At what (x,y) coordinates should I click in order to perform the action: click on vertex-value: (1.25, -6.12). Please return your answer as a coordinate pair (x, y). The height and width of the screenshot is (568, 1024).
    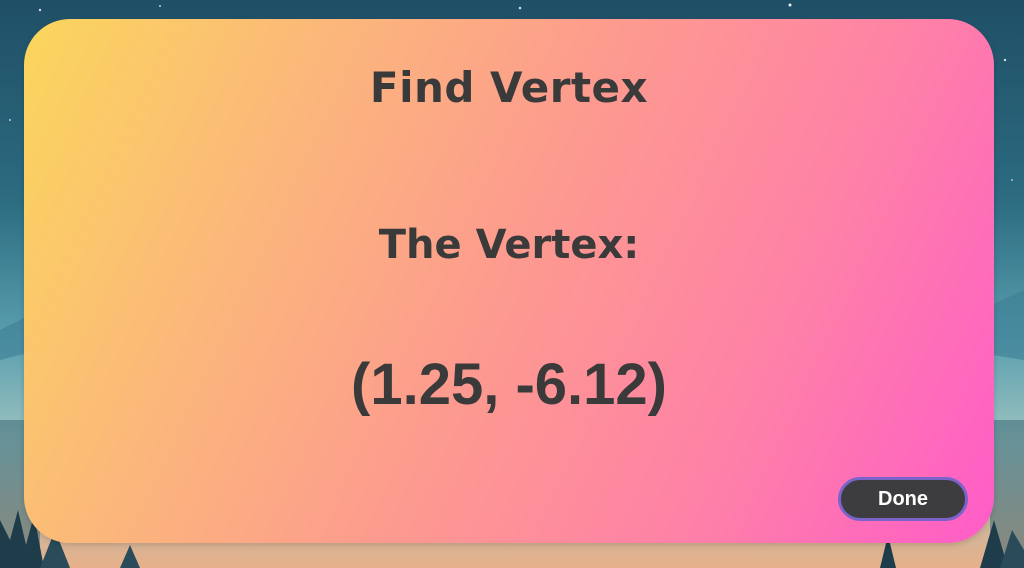
    Looking at the image, I should click on (509, 384).